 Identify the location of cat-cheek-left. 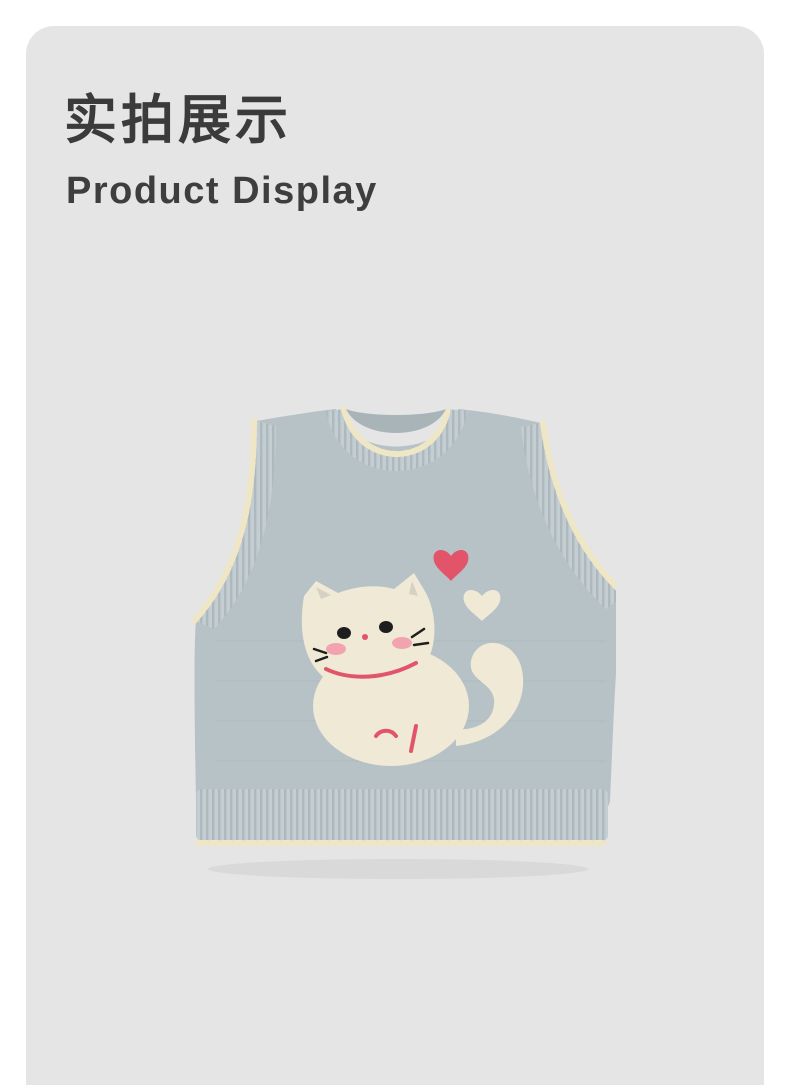
(336, 649).